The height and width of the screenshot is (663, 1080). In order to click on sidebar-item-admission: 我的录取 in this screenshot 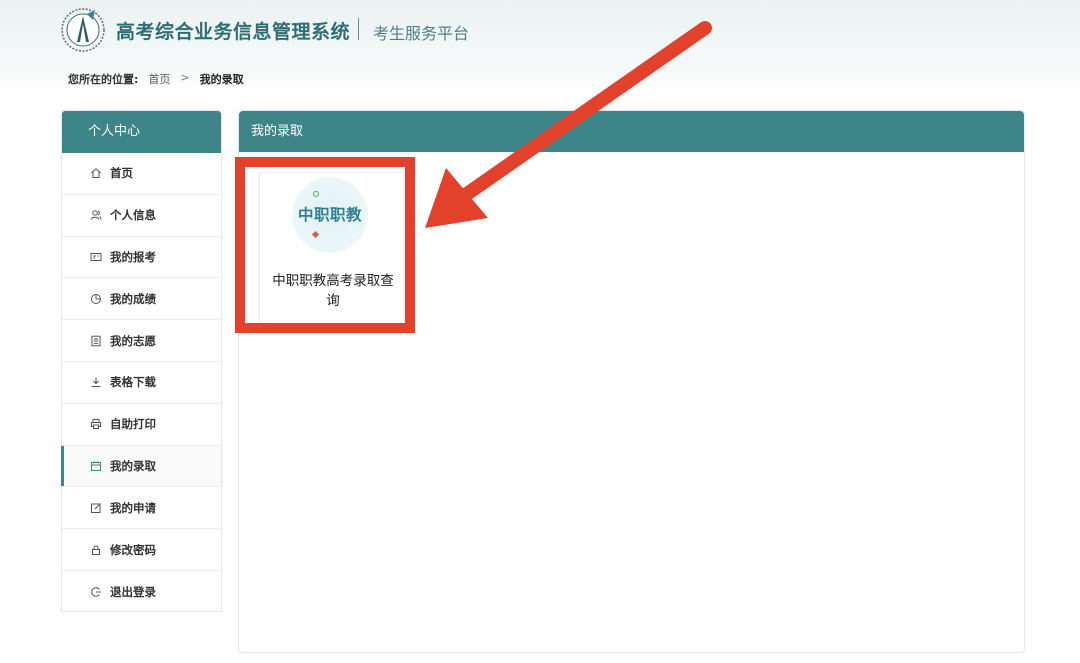, I will do `click(141, 466)`.